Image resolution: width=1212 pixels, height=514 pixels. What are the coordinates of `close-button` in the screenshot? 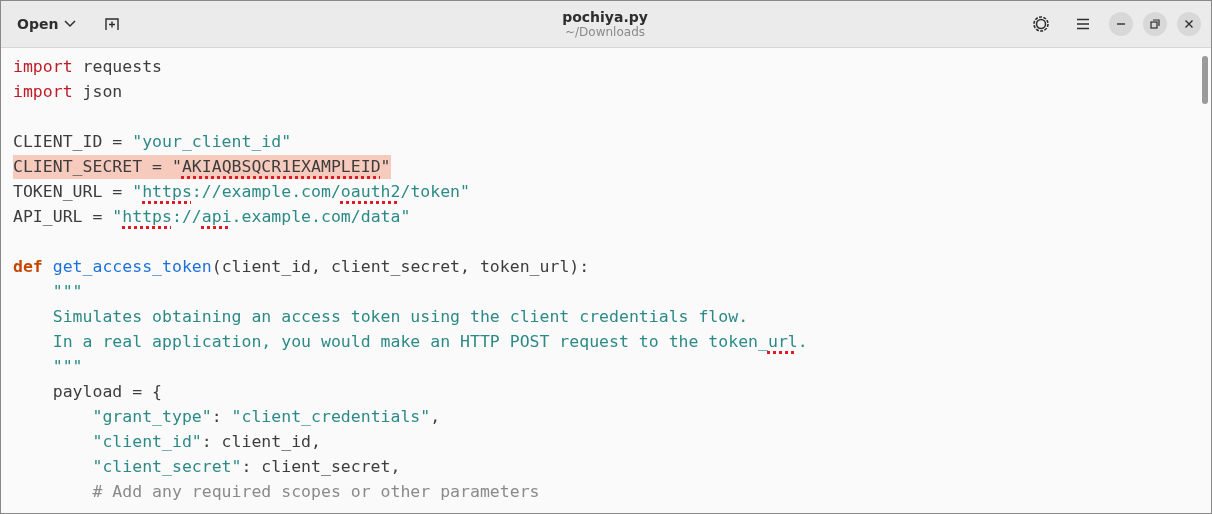 It's located at (1189, 24).